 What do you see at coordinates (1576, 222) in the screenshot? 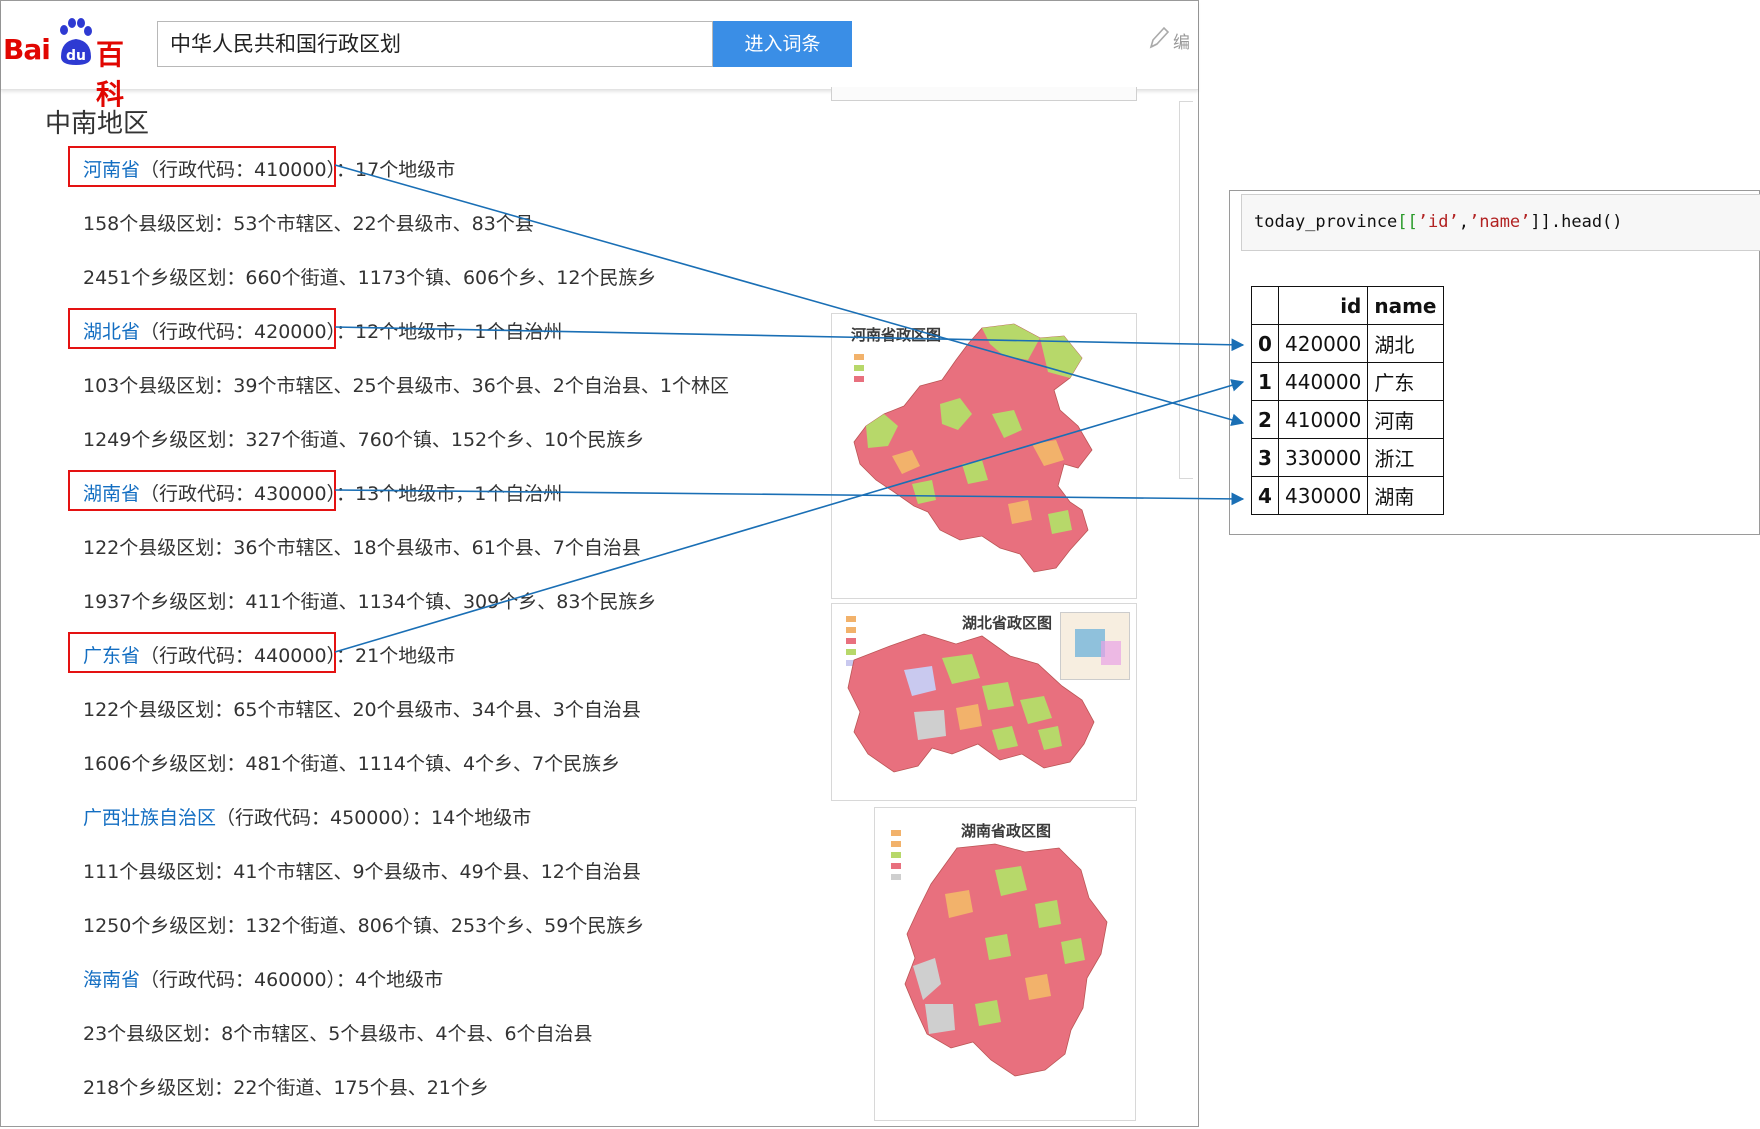
I see `code-close: ]].head()` at bounding box center [1576, 222].